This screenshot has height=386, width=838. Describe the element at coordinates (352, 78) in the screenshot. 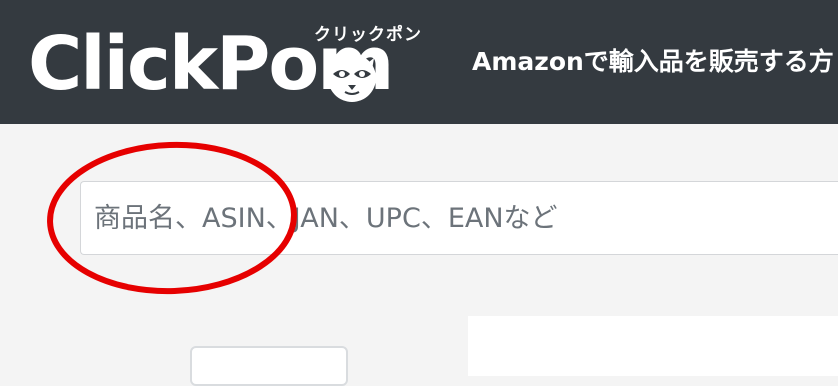

I see `raccoon-face-icon` at that location.